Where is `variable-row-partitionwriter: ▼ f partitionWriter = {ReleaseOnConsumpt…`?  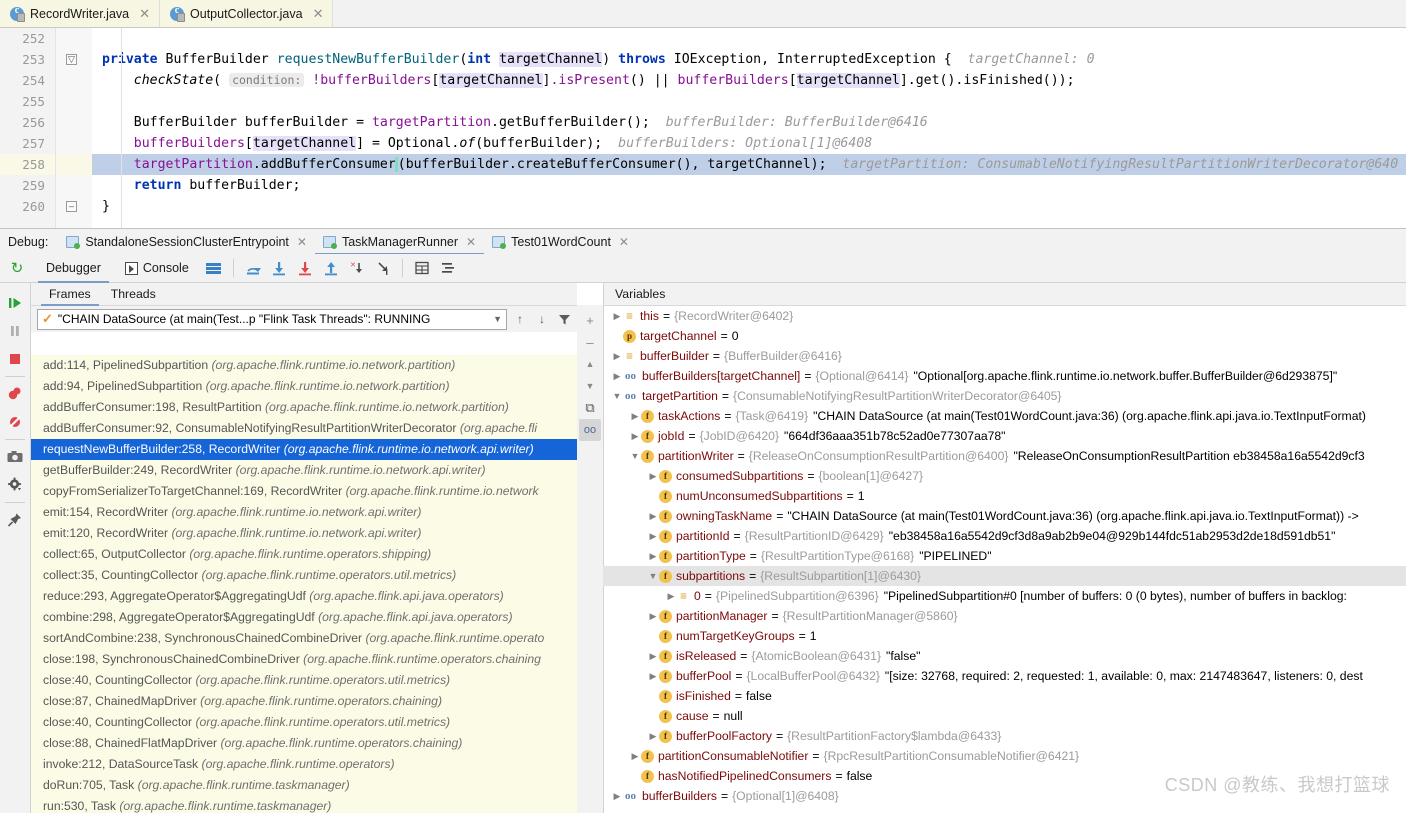 variable-row-partitionwriter: ▼ f partitionWriter = {ReleaseOnConsumpt… is located at coordinates (1004, 456).